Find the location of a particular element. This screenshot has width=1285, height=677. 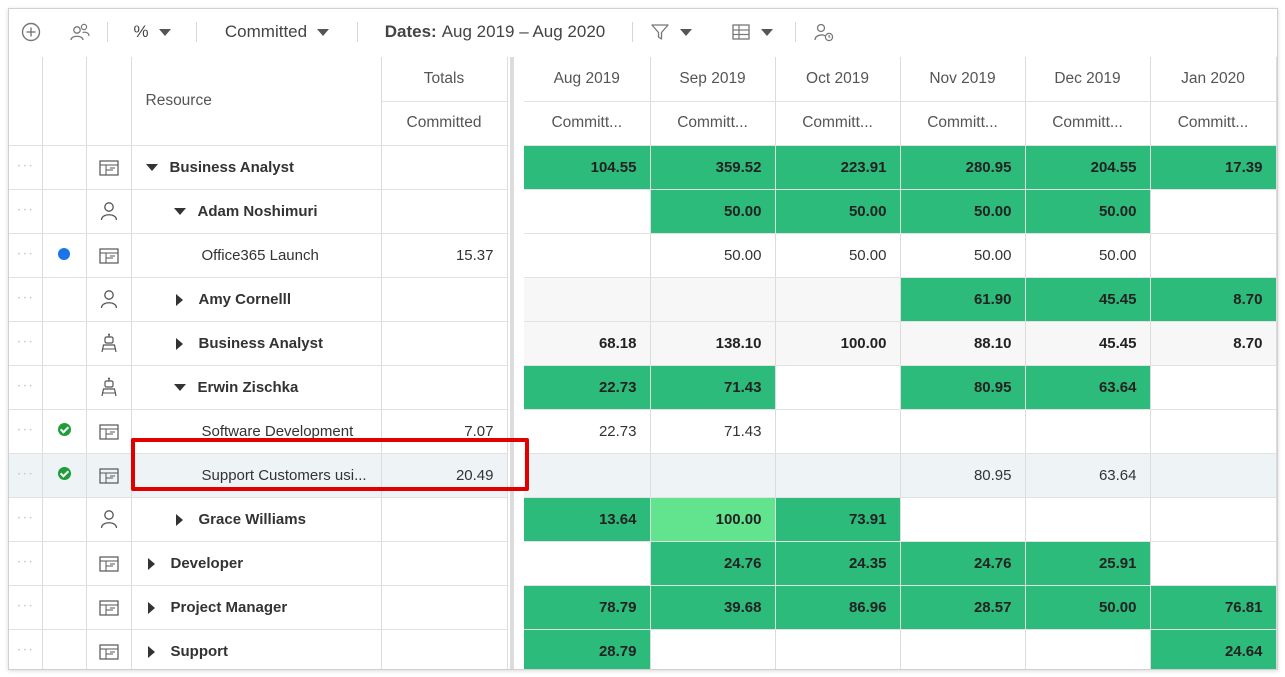

resource-name-cell: Amy Cornelll is located at coordinates (256, 299).